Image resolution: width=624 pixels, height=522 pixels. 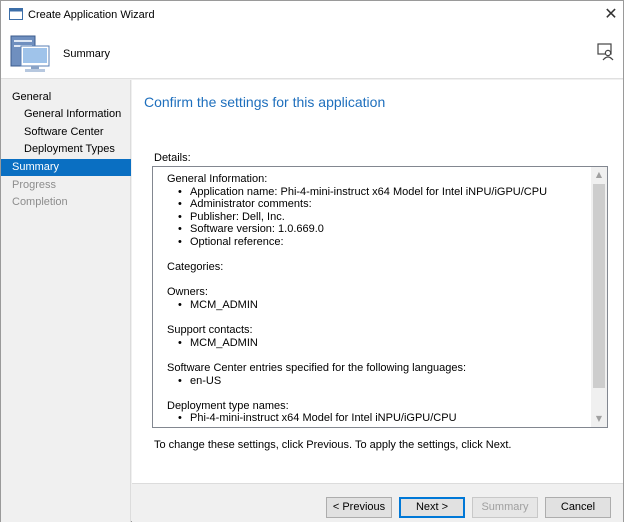 What do you see at coordinates (432, 507) in the screenshot?
I see `next-button: Next >` at bounding box center [432, 507].